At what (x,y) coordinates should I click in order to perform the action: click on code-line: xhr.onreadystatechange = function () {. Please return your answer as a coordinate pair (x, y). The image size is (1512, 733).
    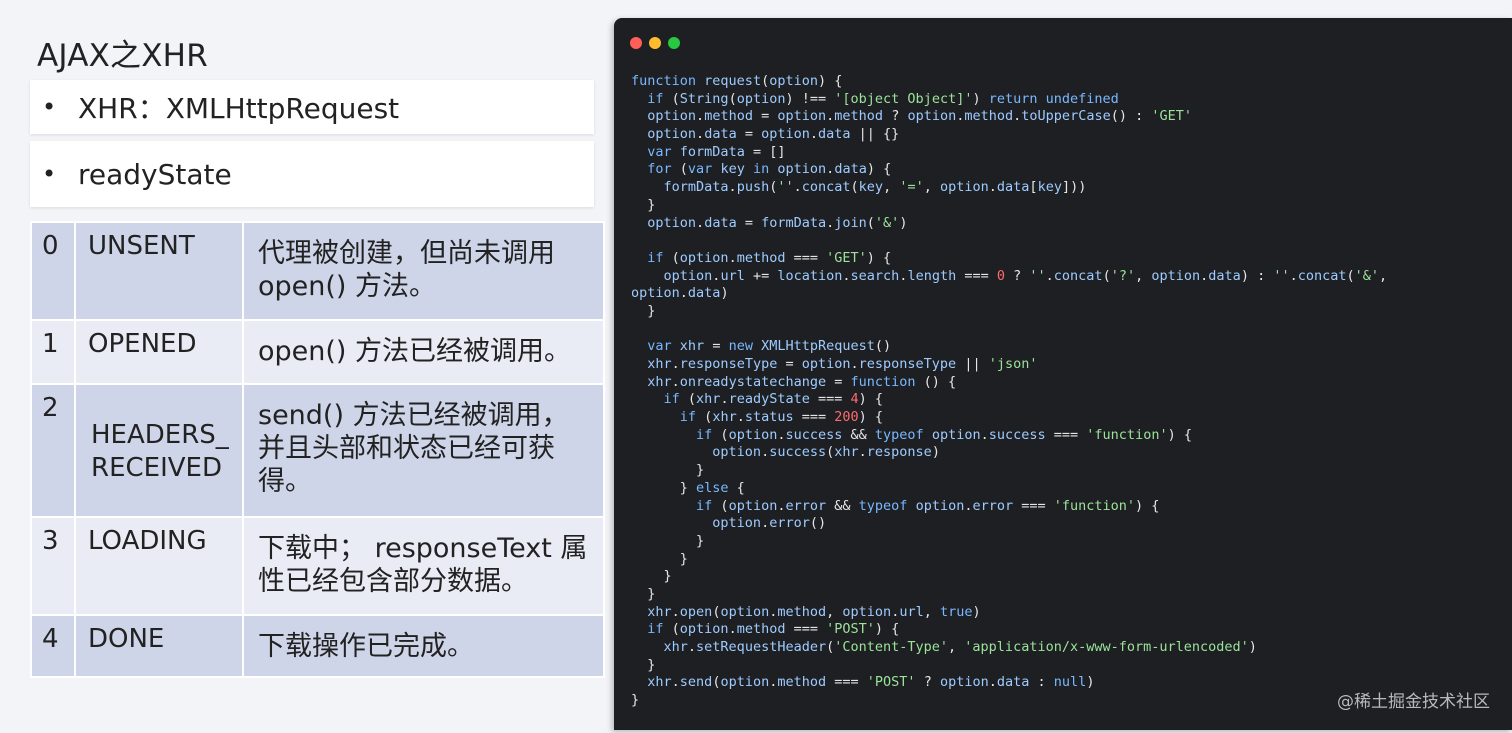
    Looking at the image, I should click on (802, 381).